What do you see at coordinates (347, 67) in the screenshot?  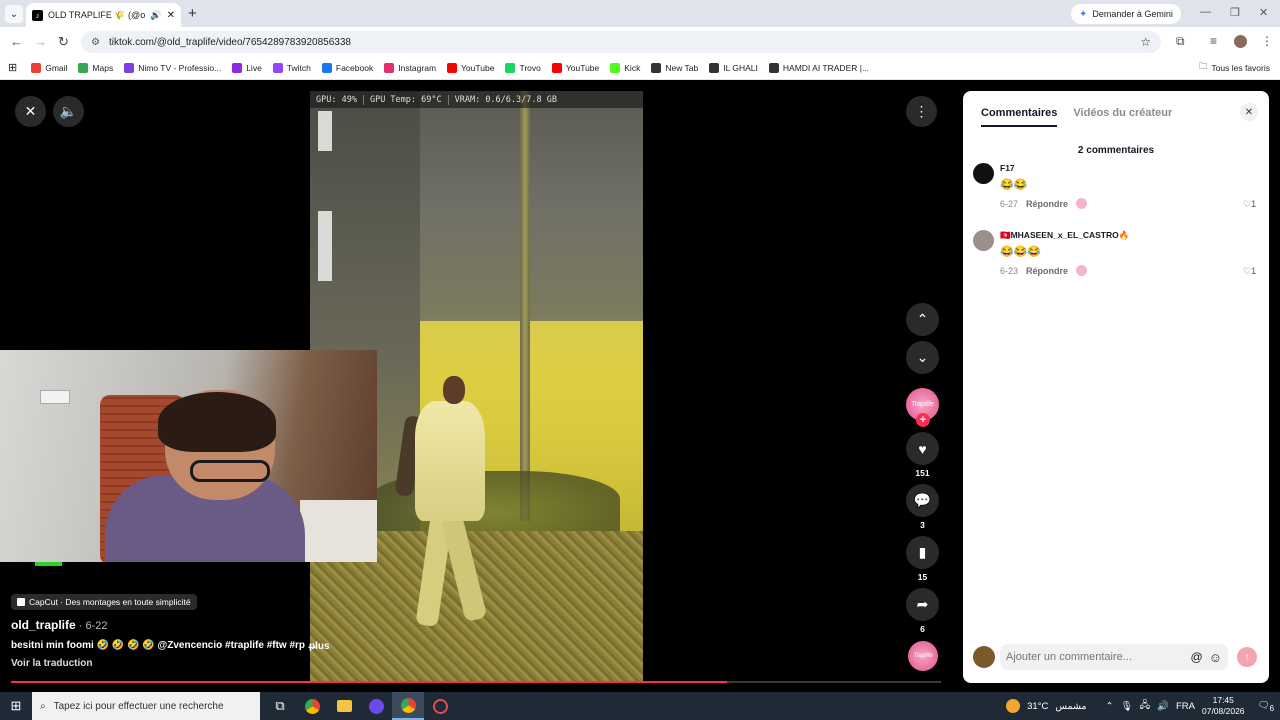 I see `bookmark-item: Facebook` at bounding box center [347, 67].